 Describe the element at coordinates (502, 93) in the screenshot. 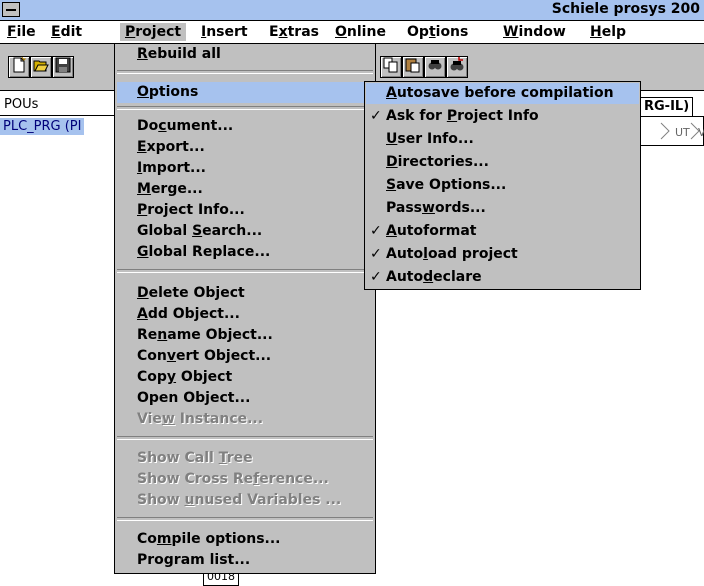

I see `options-item-autosave-before-compilation: Autosave before compilation` at that location.